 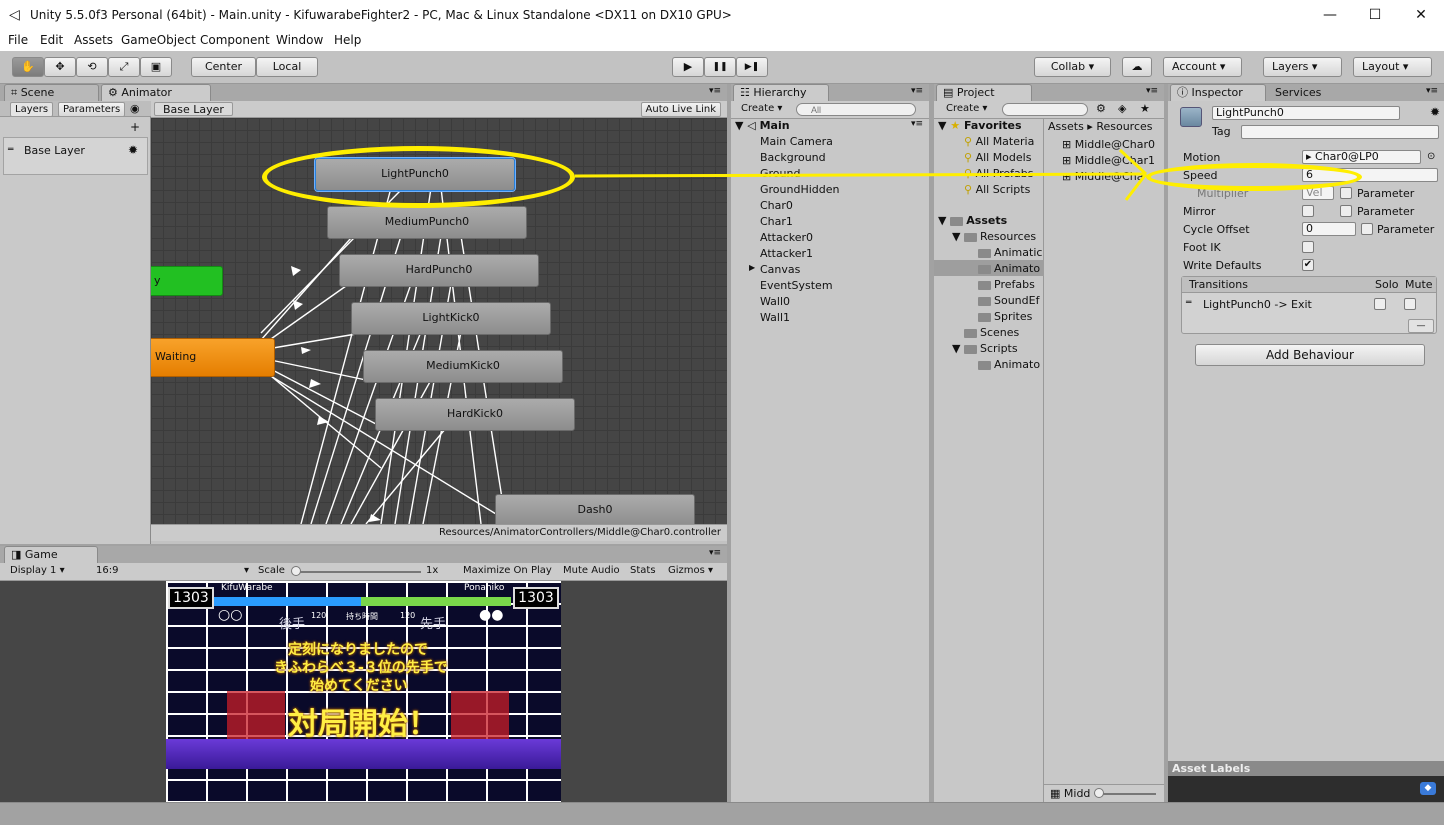 I want to click on parameters-tab: Parameters, so click(x=92, y=109).